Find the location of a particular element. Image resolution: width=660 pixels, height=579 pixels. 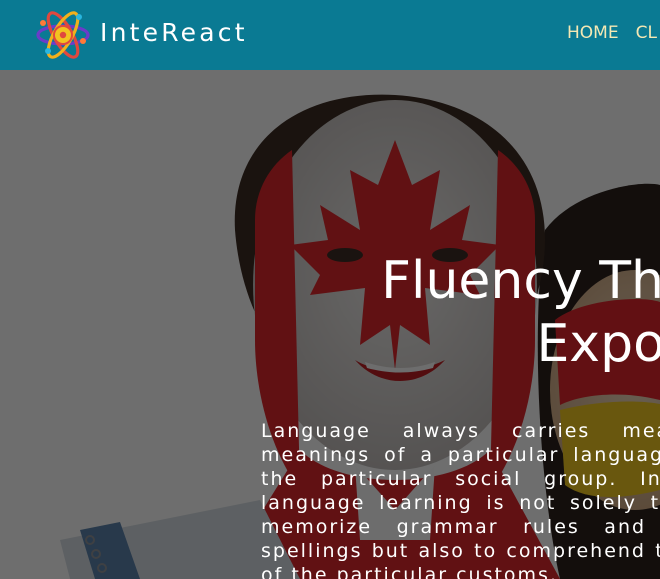

main-nav: HOME CL is located at coordinates (612, 33).